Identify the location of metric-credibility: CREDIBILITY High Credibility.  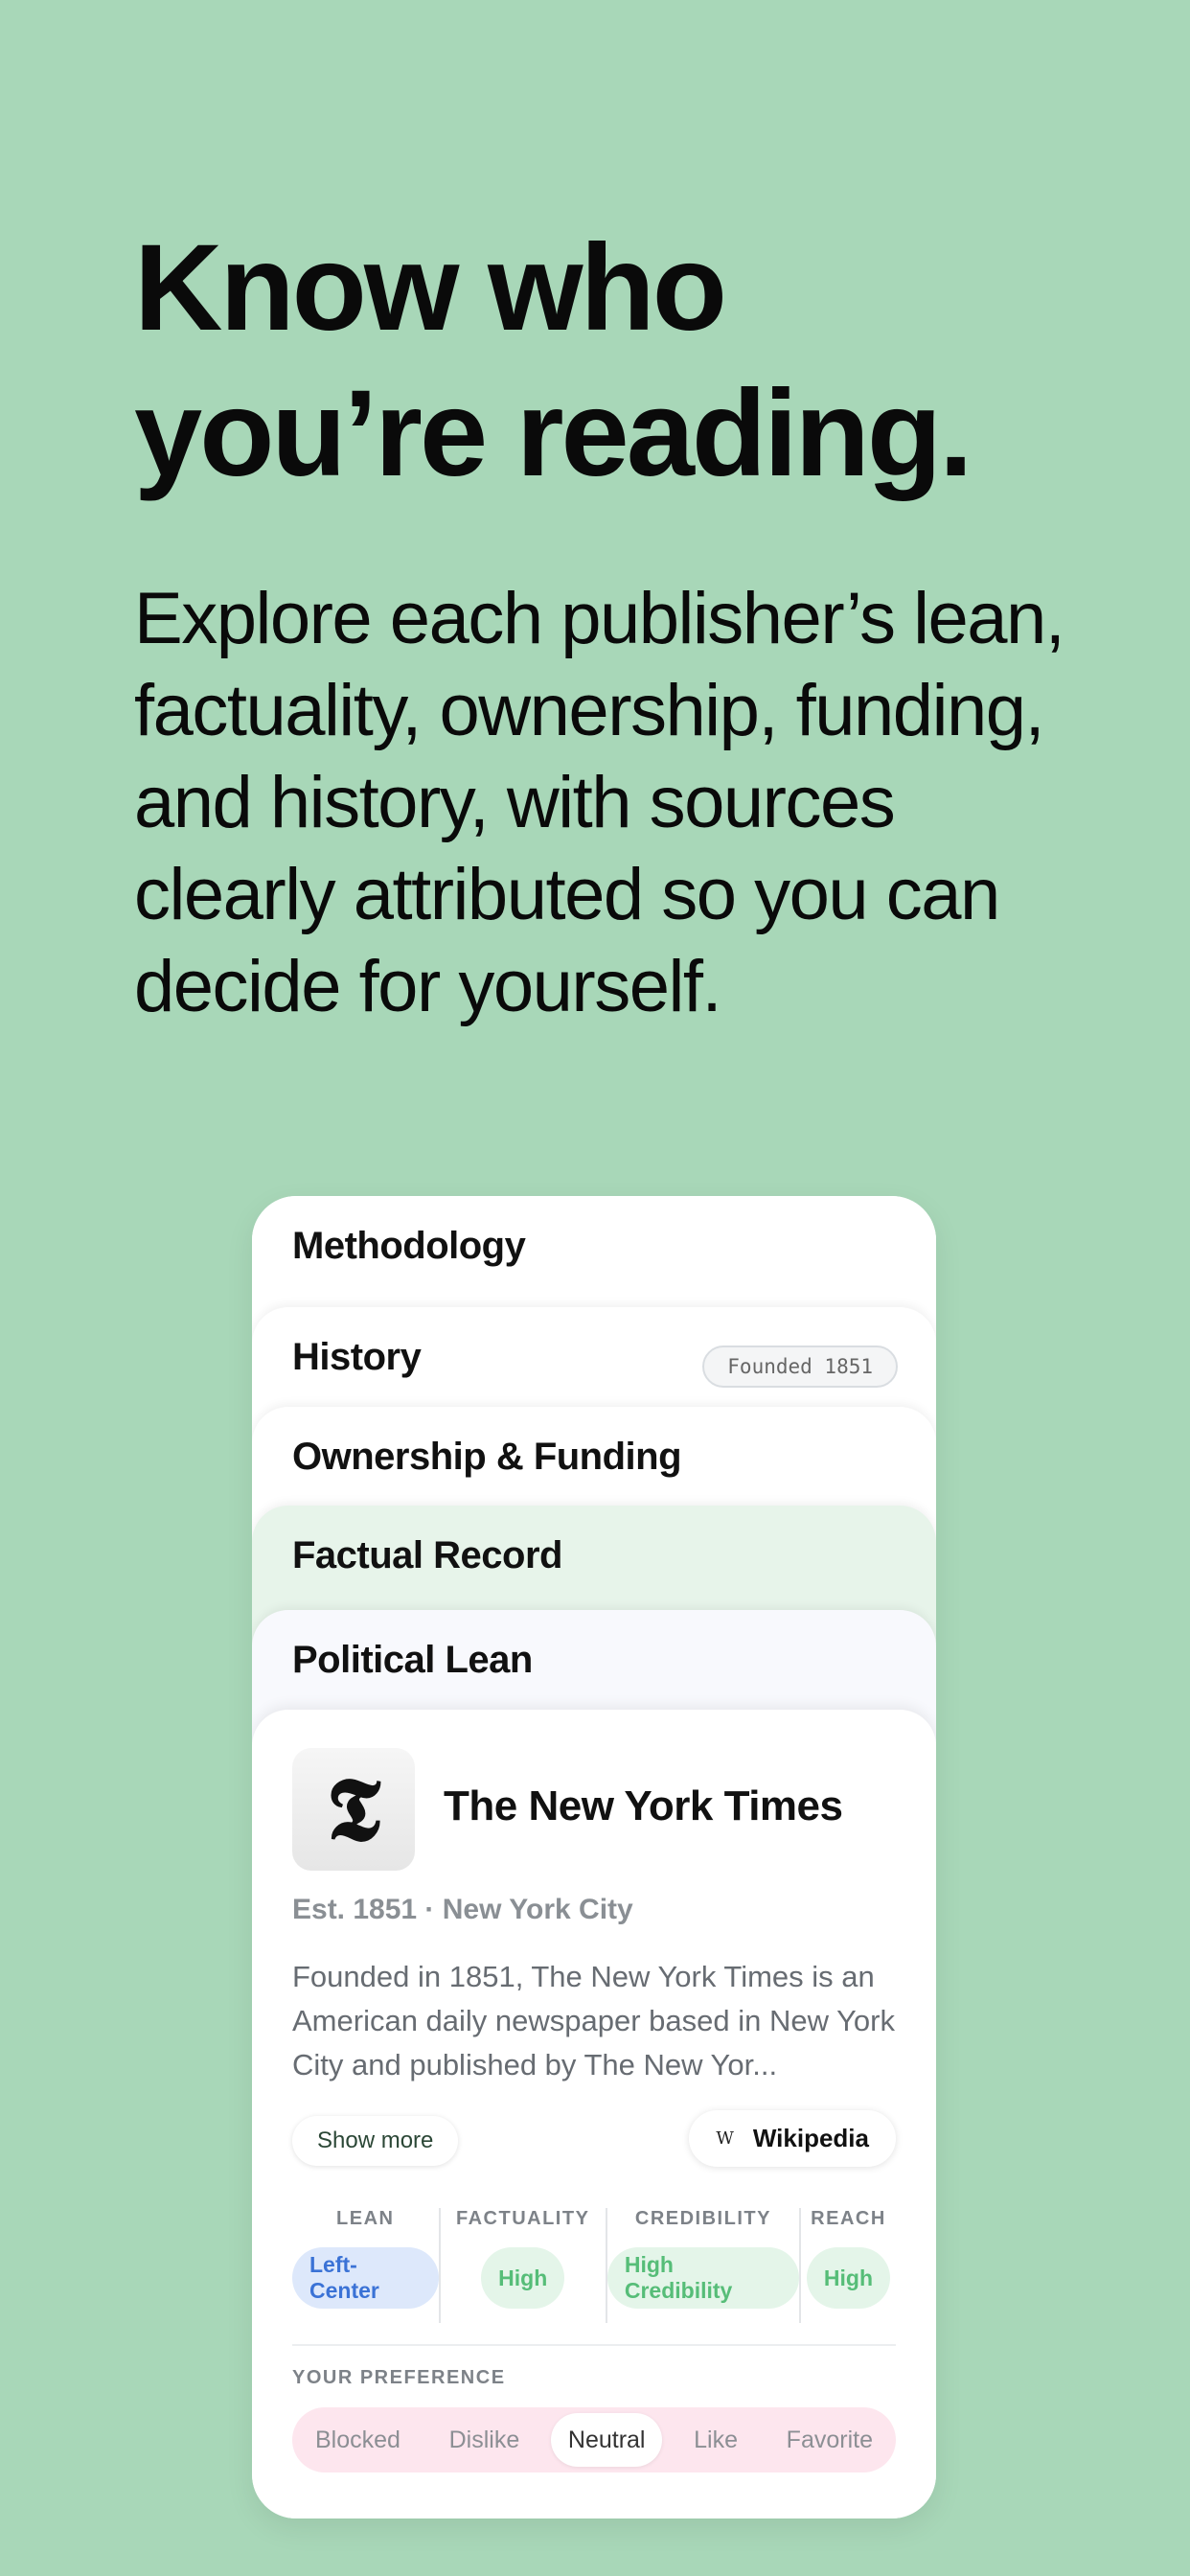
(702, 2265).